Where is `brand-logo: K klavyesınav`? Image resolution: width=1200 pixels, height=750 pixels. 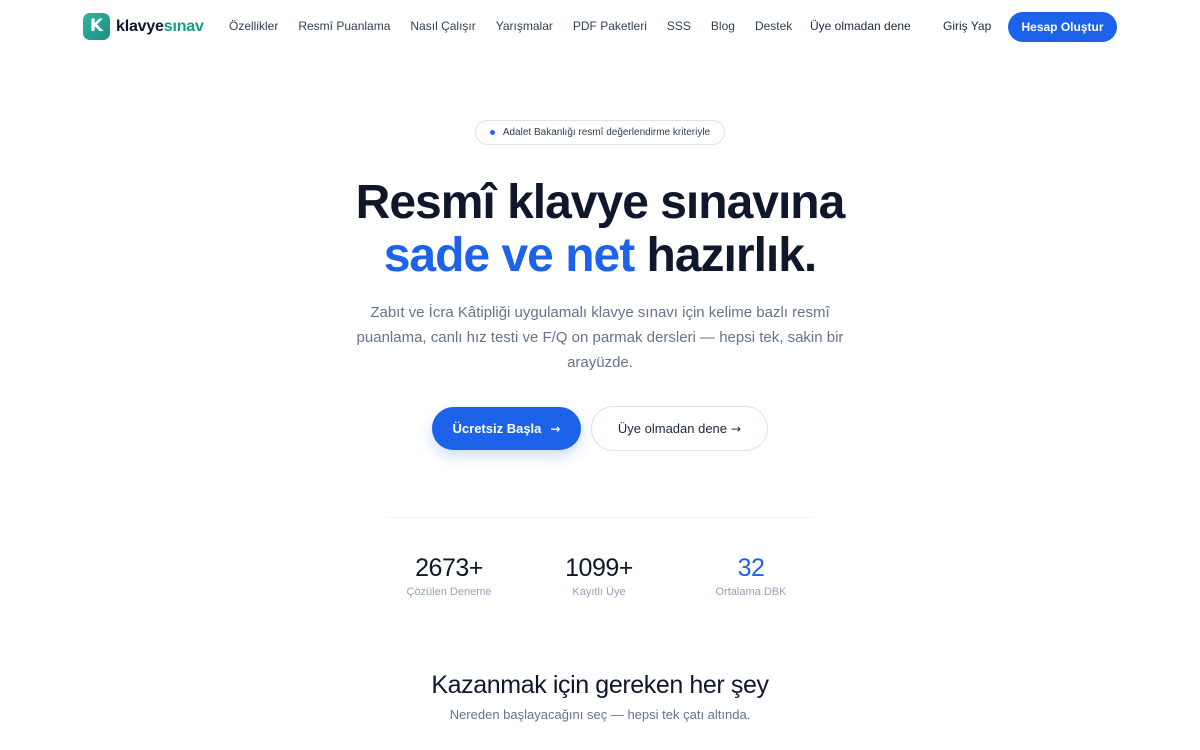 brand-logo: K klavyesınav is located at coordinates (143, 26).